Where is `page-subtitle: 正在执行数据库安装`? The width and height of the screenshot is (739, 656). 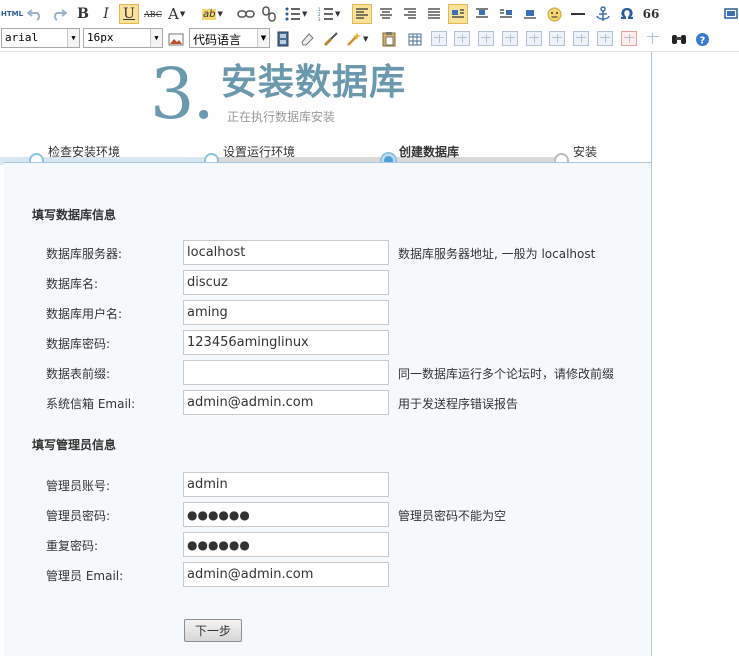 page-subtitle: 正在执行数据库安装 is located at coordinates (281, 117).